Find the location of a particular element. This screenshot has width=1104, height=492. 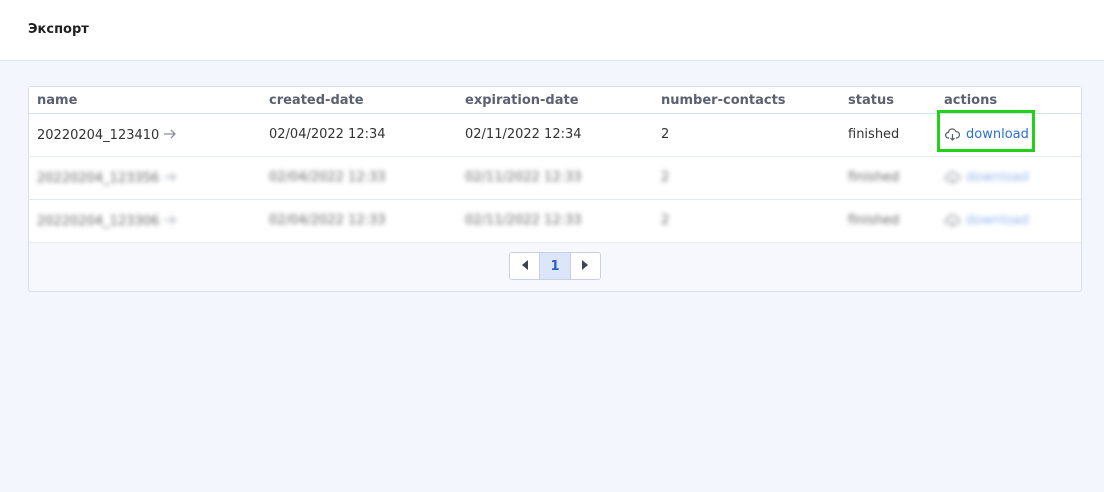

row-name: 20220204_123306 is located at coordinates (98, 221).